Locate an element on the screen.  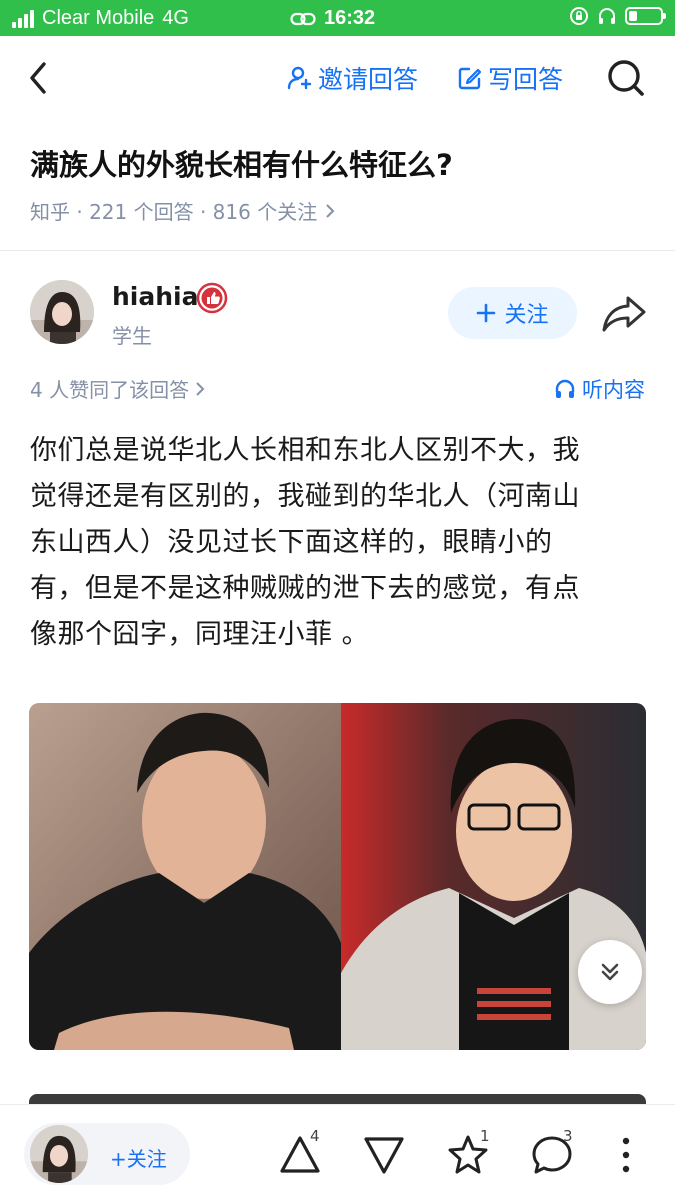
comment-count: 3 is located at coordinates (568, 1136).